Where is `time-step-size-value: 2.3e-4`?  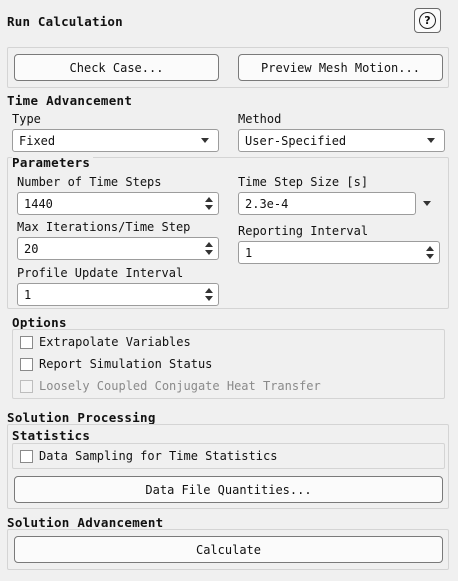
time-step-size-value: 2.3e-4 is located at coordinates (267, 203).